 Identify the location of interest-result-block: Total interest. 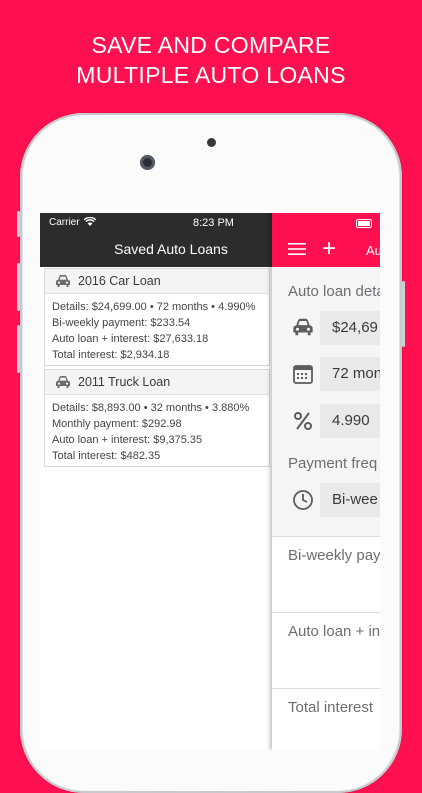
(326, 719).